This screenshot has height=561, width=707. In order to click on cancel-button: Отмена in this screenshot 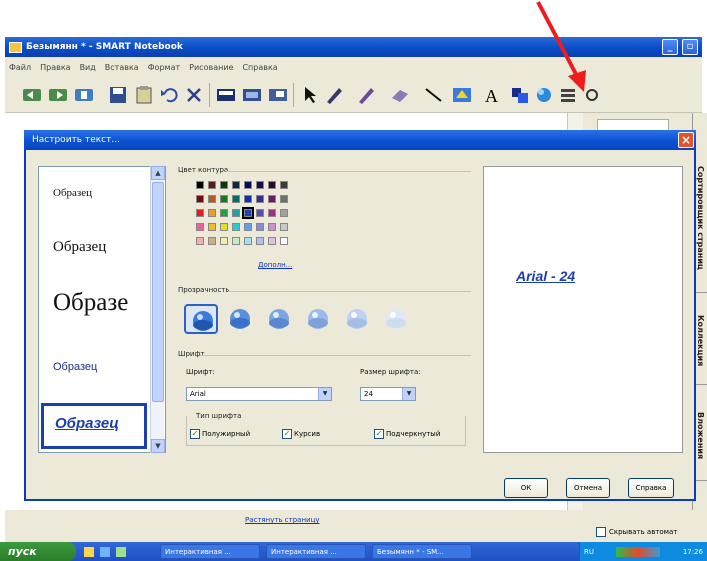, I will do `click(588, 488)`.